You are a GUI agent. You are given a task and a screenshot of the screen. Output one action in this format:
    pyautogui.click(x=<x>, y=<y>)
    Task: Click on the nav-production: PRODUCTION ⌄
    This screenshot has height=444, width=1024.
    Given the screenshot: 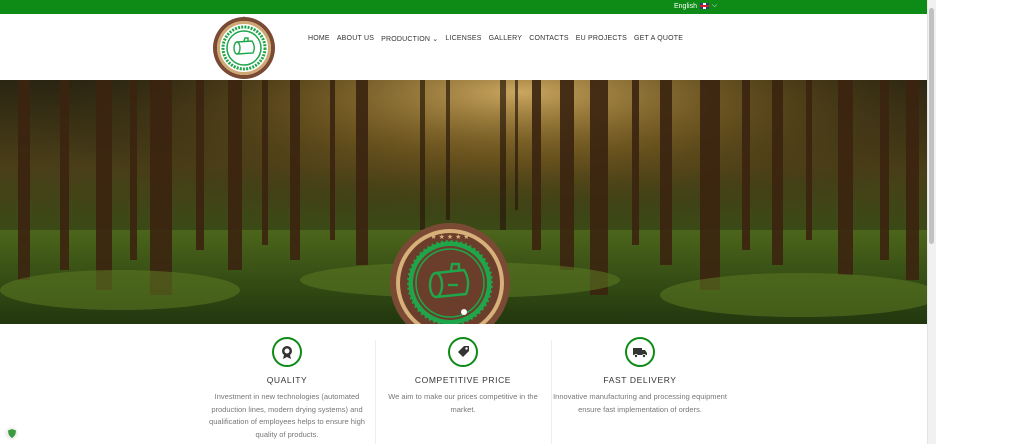 What is the action you would take?
    pyautogui.click(x=409, y=39)
    